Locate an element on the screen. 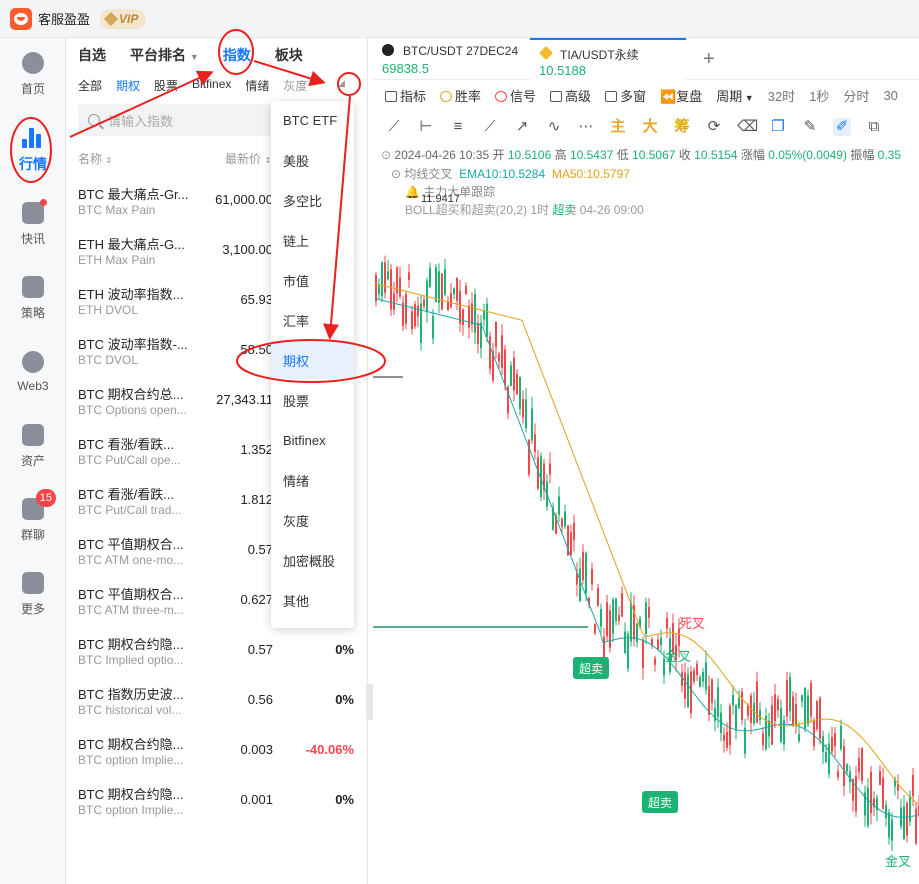 The image size is (919, 884). crosshair-tool-icon: ⟋ is located at coordinates (394, 127).